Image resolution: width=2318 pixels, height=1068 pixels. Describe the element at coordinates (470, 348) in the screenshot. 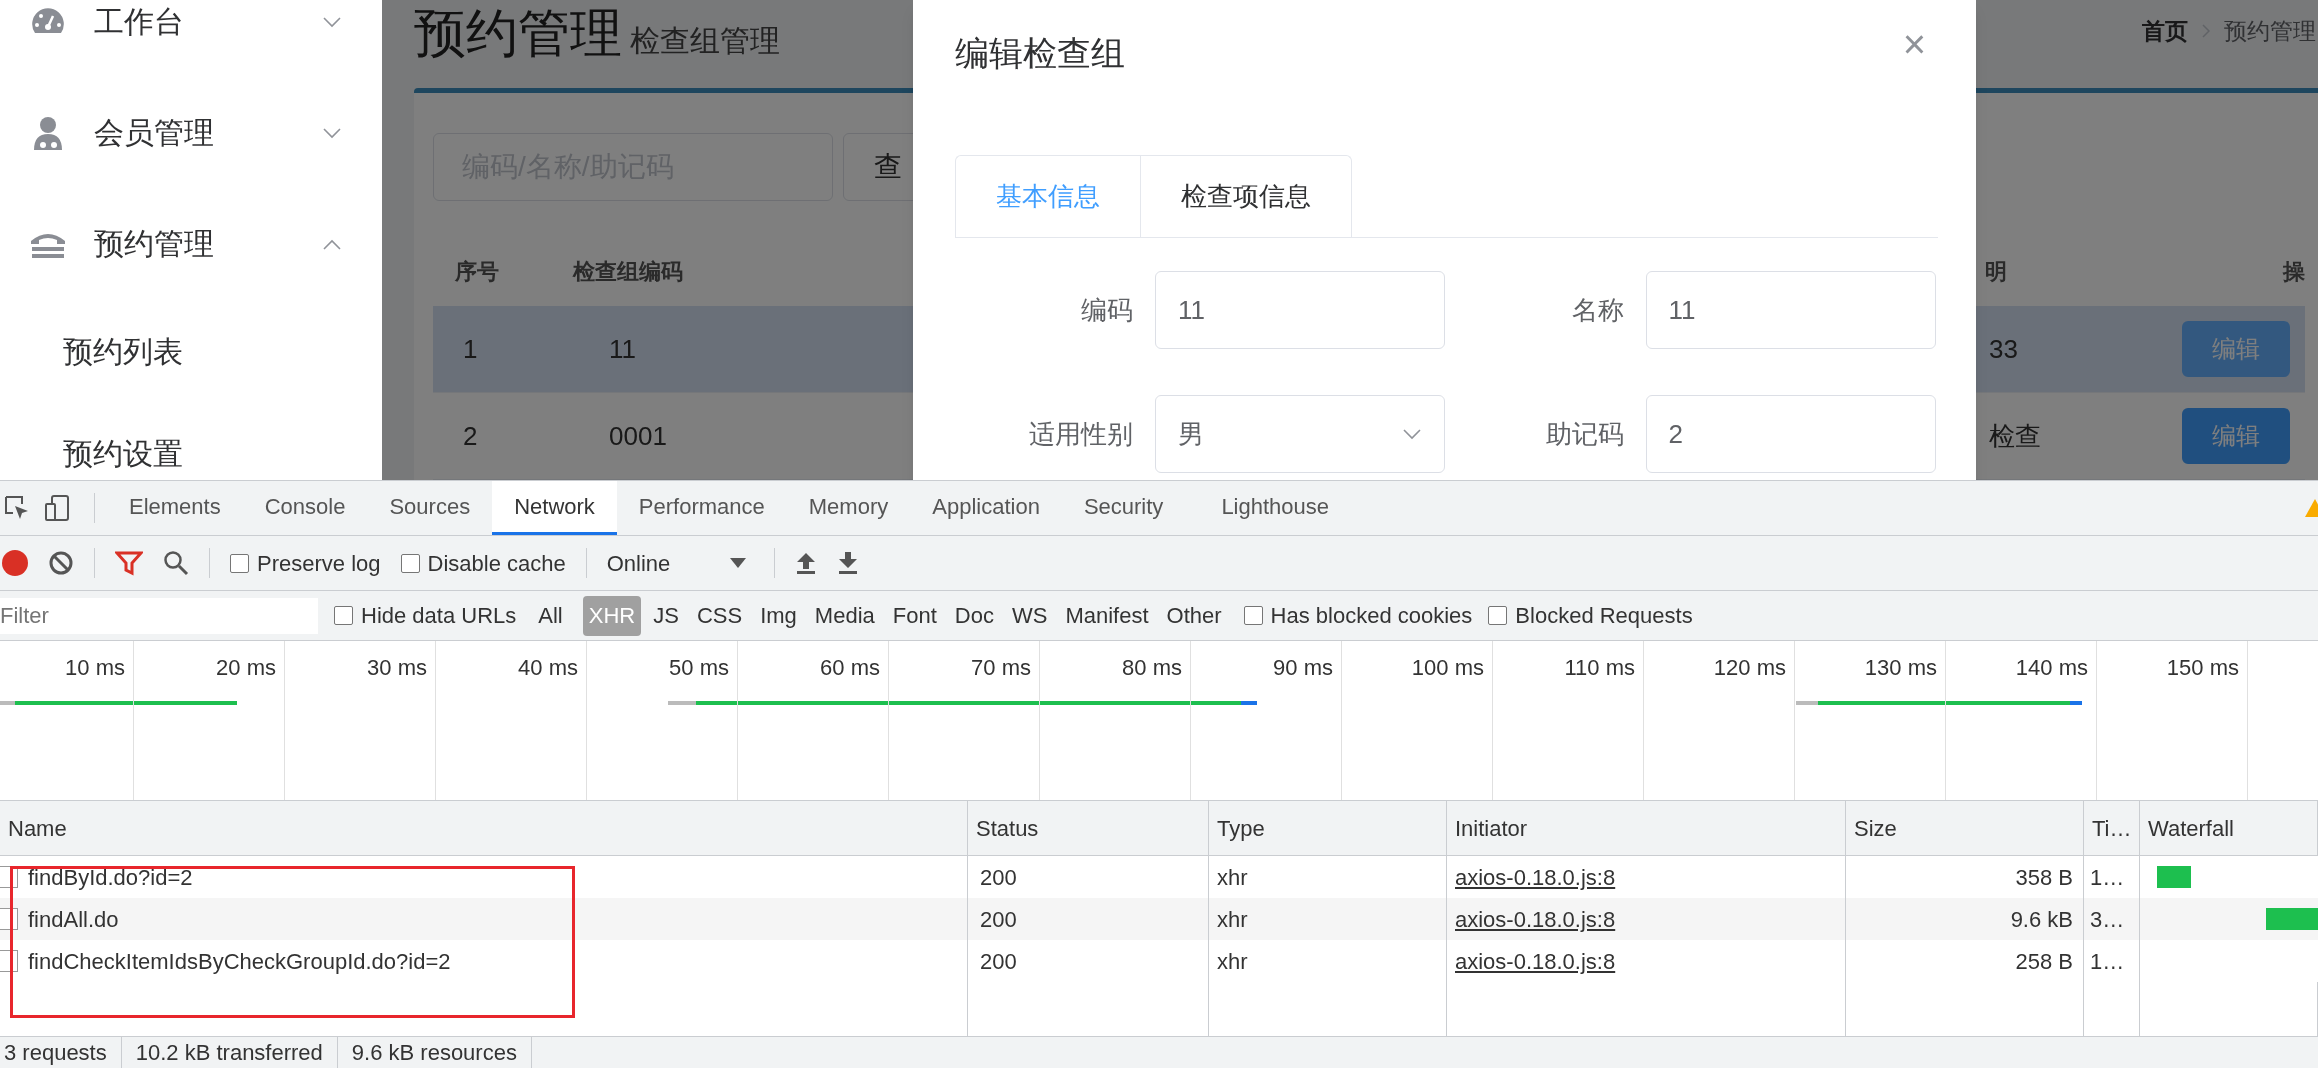

I see `table-cell: 1` at that location.